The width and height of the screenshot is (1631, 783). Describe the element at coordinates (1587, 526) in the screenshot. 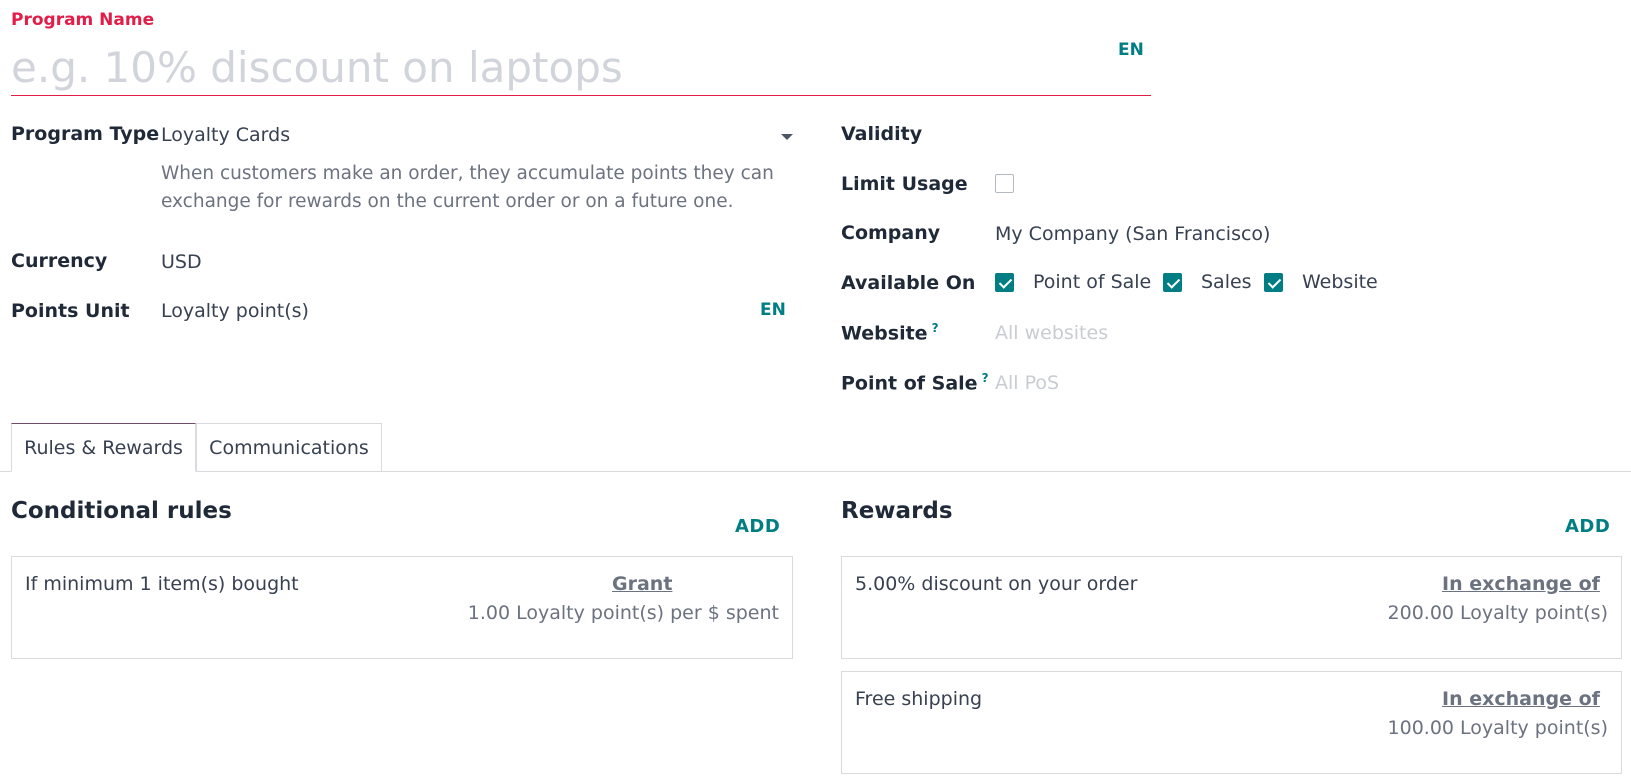

I see `add-reward-button: ADD` at that location.